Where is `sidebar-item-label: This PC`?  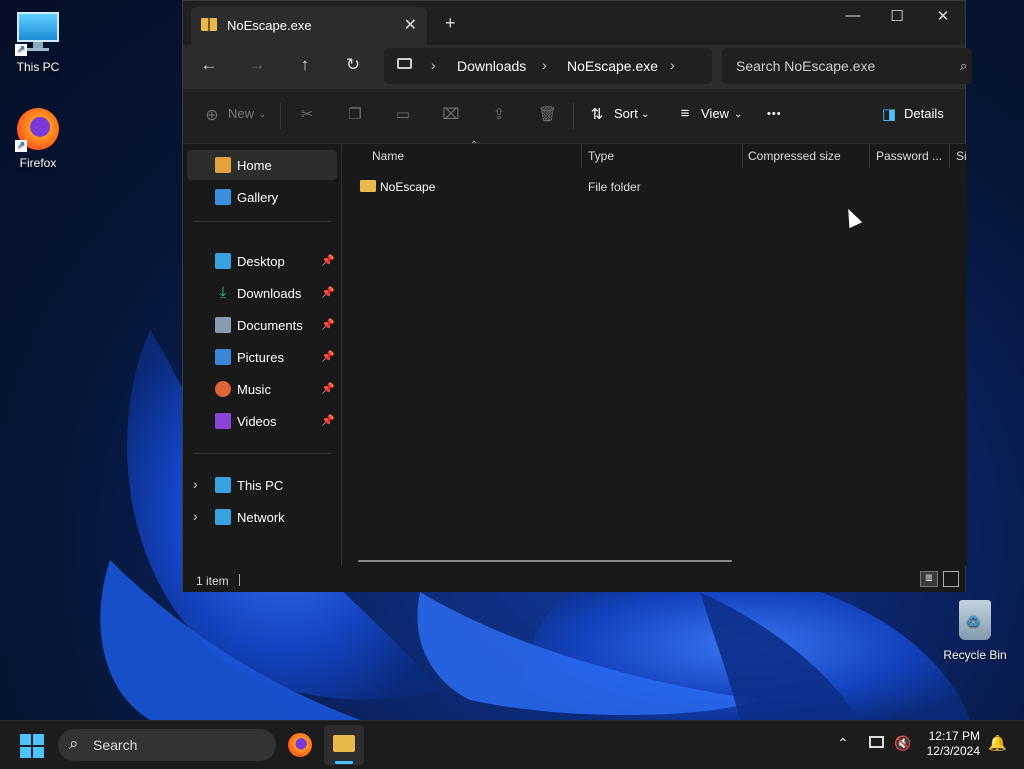 sidebar-item-label: This PC is located at coordinates (260, 485).